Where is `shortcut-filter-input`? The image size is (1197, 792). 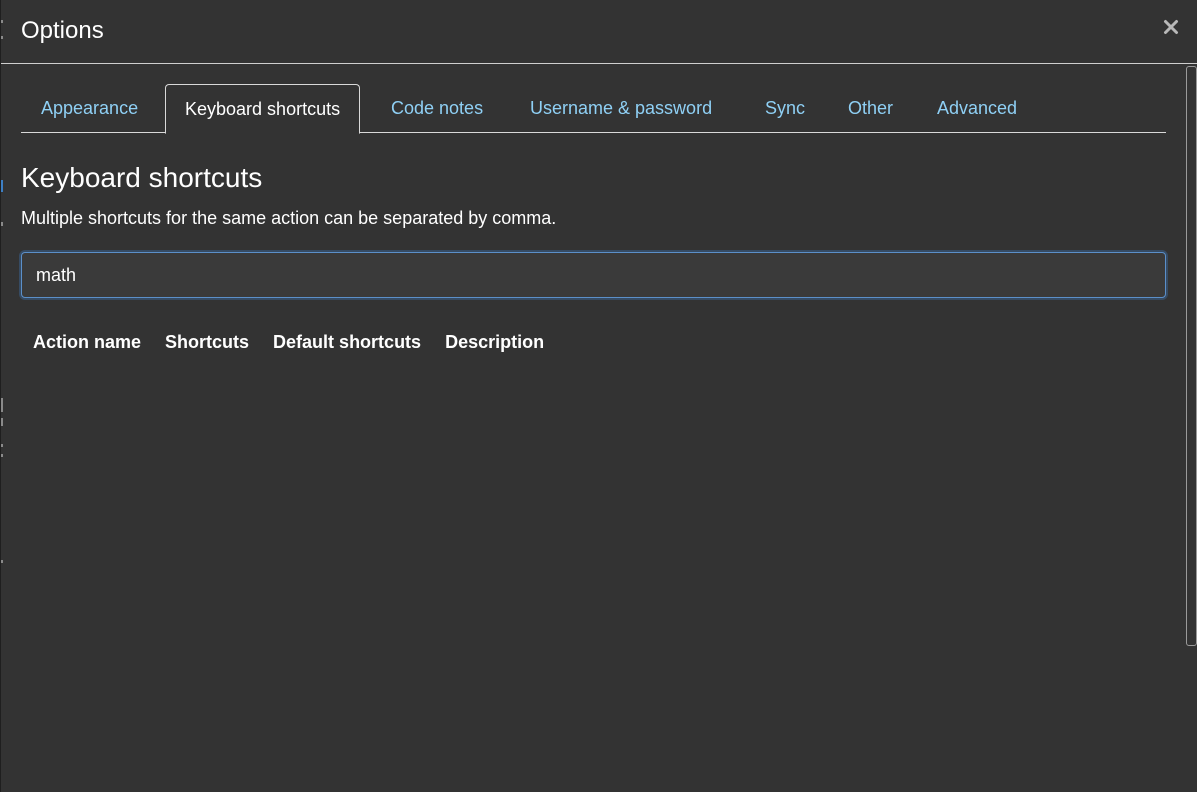 shortcut-filter-input is located at coordinates (593, 275).